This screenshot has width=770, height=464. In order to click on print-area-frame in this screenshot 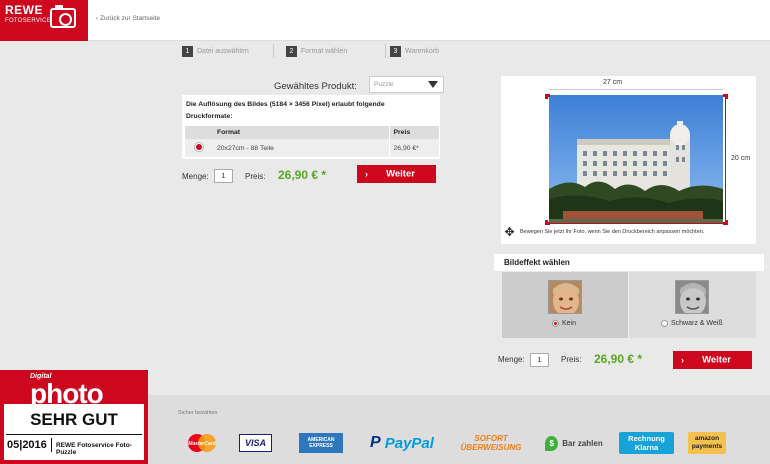, I will do `click(637, 159)`.